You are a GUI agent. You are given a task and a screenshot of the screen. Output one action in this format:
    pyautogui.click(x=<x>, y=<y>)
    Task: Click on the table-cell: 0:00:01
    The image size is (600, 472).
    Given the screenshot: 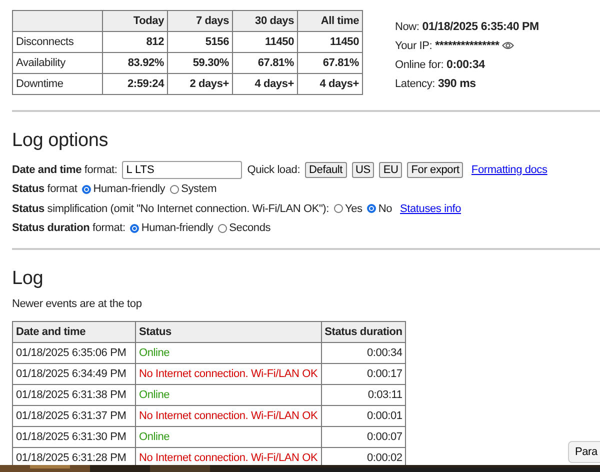 What is the action you would take?
    pyautogui.click(x=363, y=416)
    